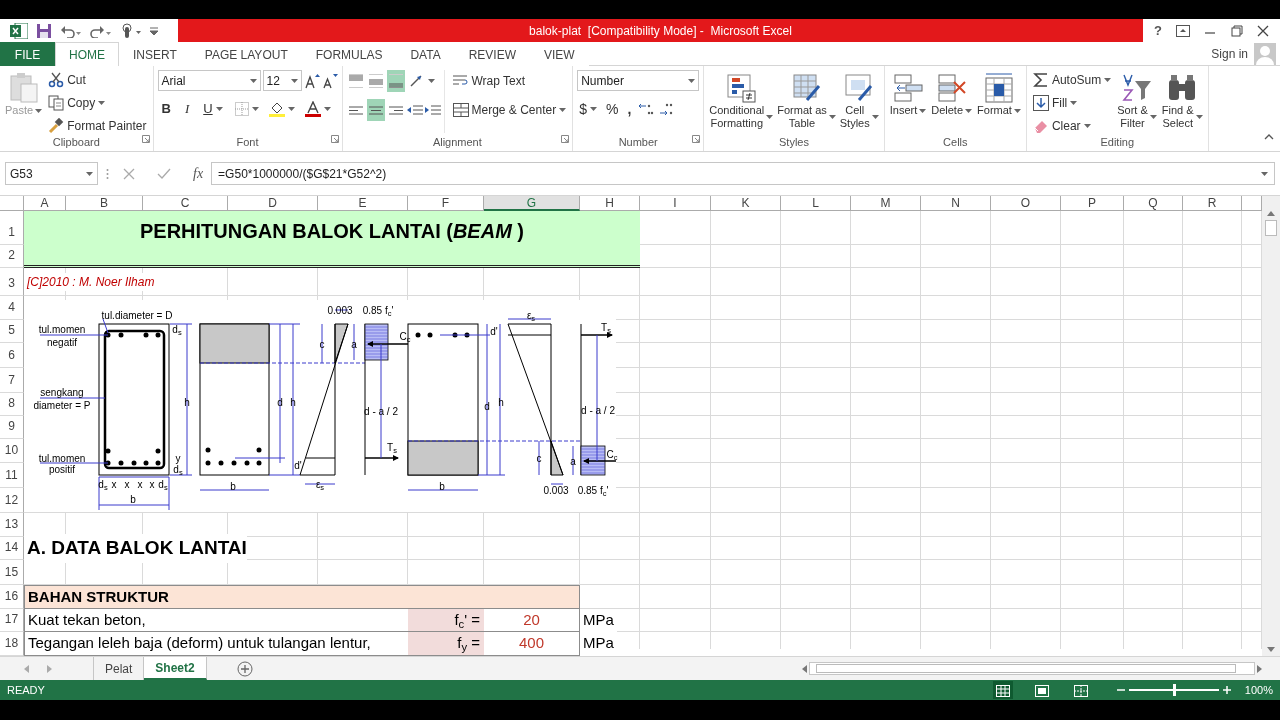 The width and height of the screenshot is (1280, 720). What do you see at coordinates (1120, 690) in the screenshot?
I see `zoom-out-icon` at bounding box center [1120, 690].